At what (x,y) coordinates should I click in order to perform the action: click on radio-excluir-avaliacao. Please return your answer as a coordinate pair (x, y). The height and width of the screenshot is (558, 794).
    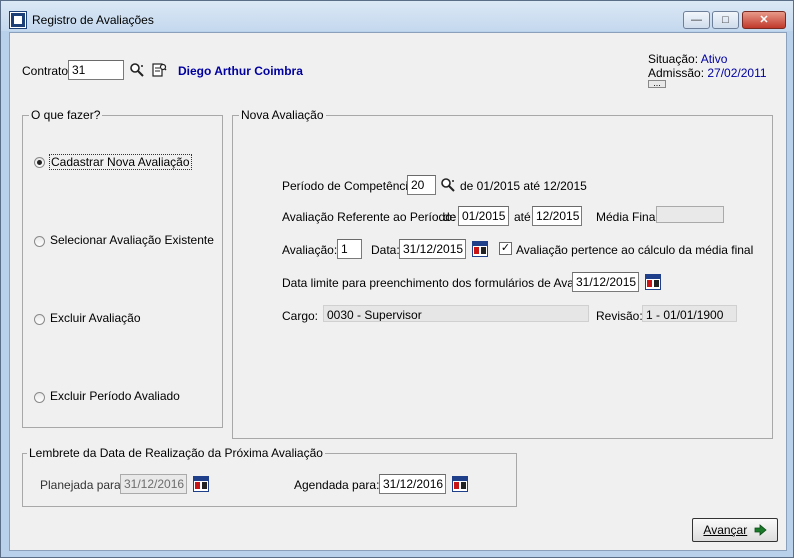
    Looking at the image, I should click on (39, 319).